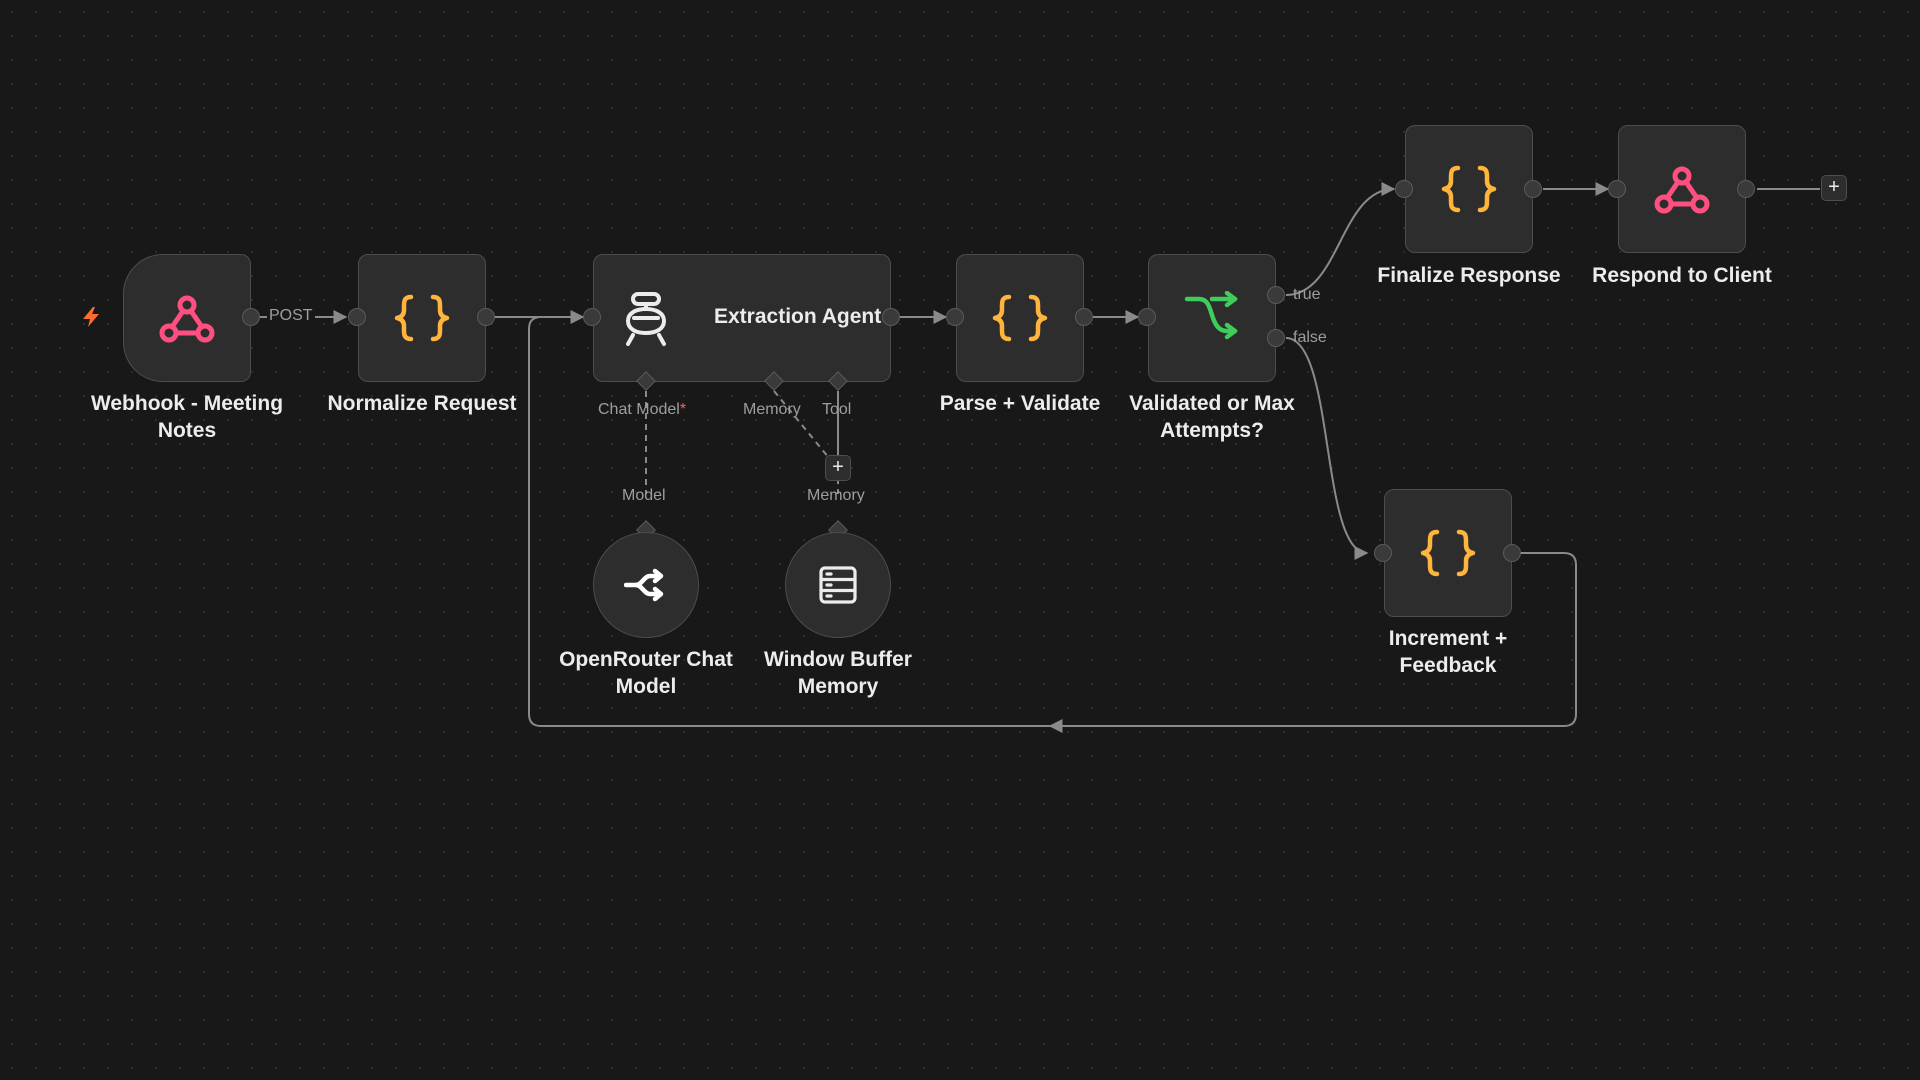 The width and height of the screenshot is (1920, 1080). What do you see at coordinates (798, 316) in the screenshot?
I see `agent-node-label: Extraction Agent` at bounding box center [798, 316].